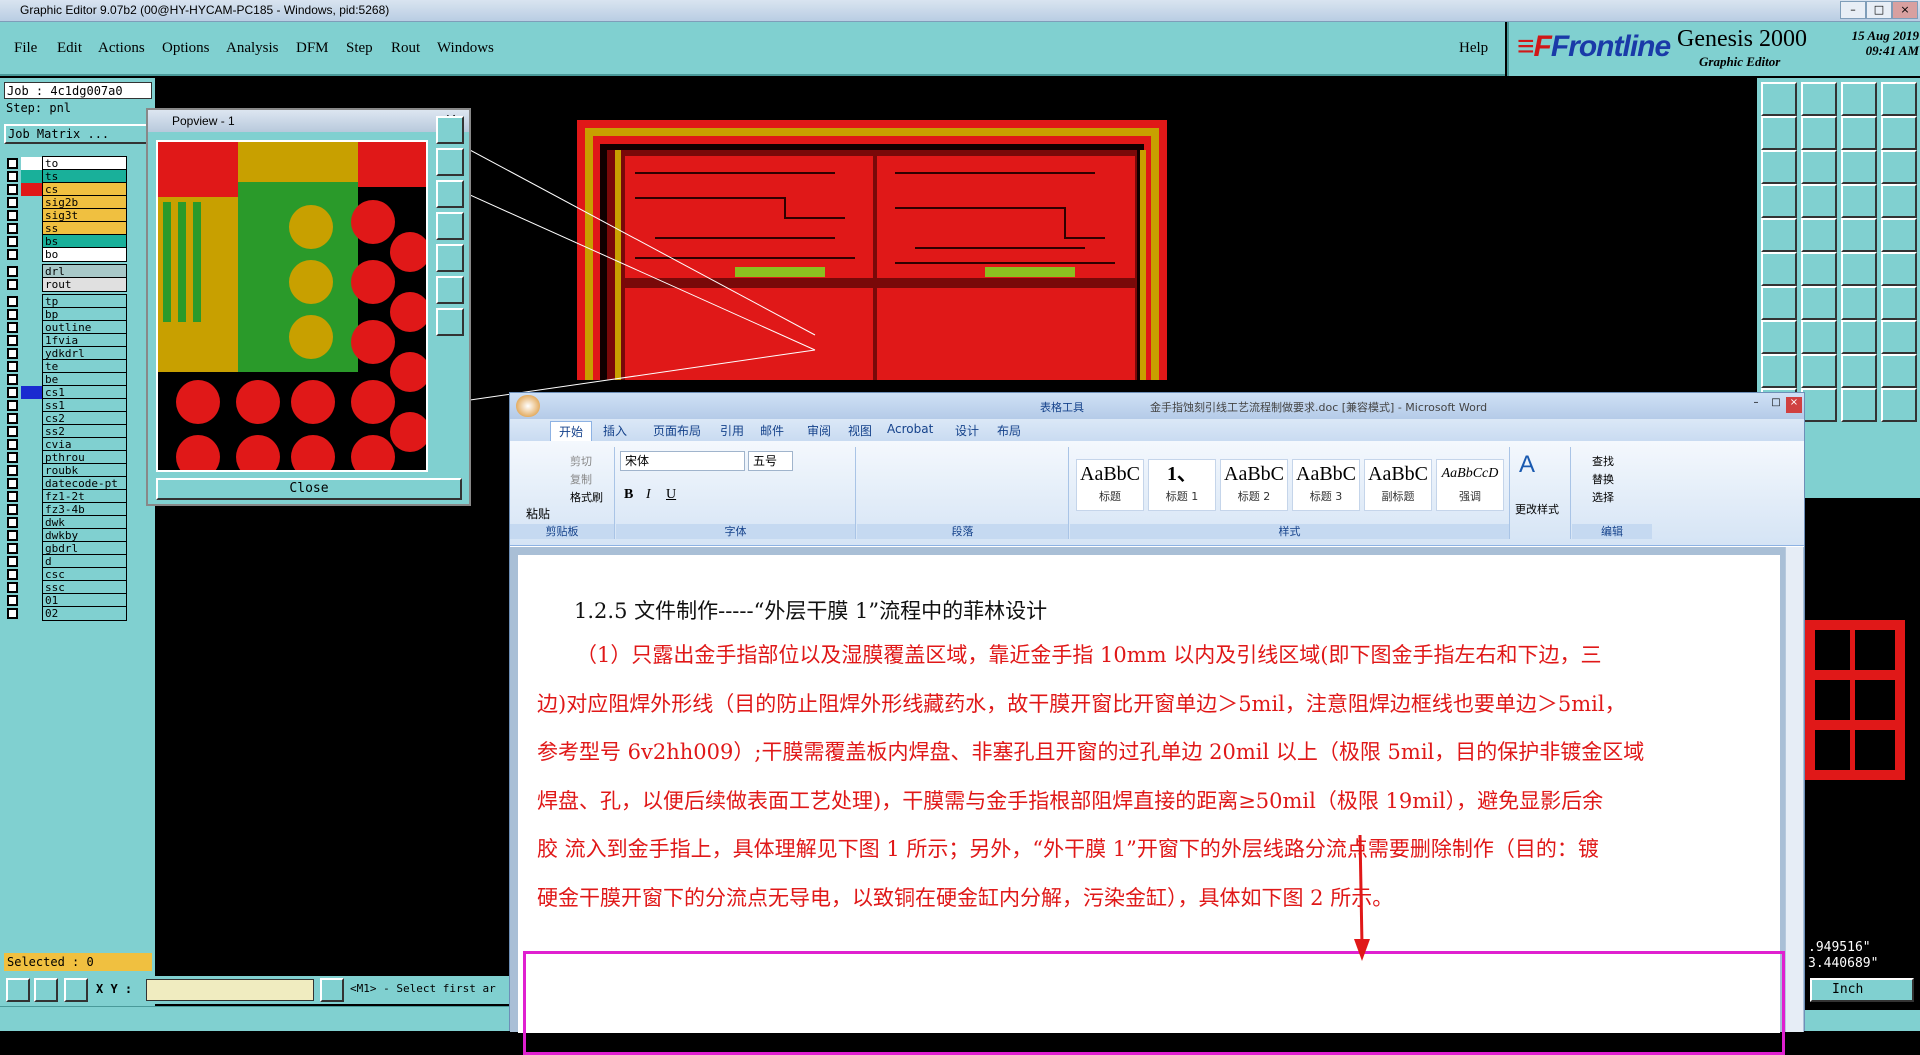  I want to click on tool-button-2-2-icon, so click(1859, 167).